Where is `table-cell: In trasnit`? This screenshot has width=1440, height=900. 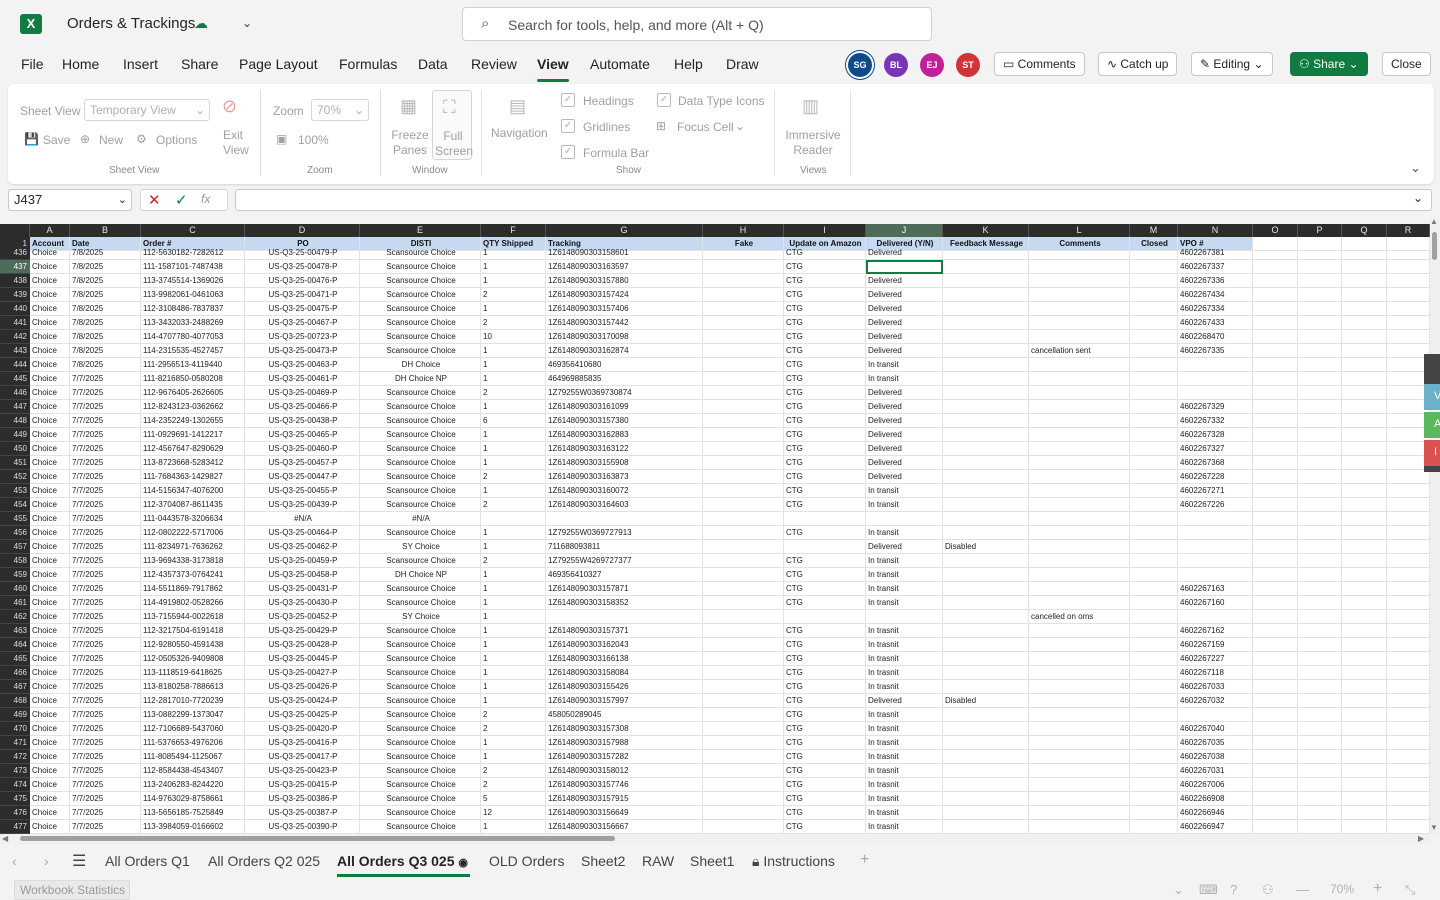
table-cell: In trasnit is located at coordinates (904, 813).